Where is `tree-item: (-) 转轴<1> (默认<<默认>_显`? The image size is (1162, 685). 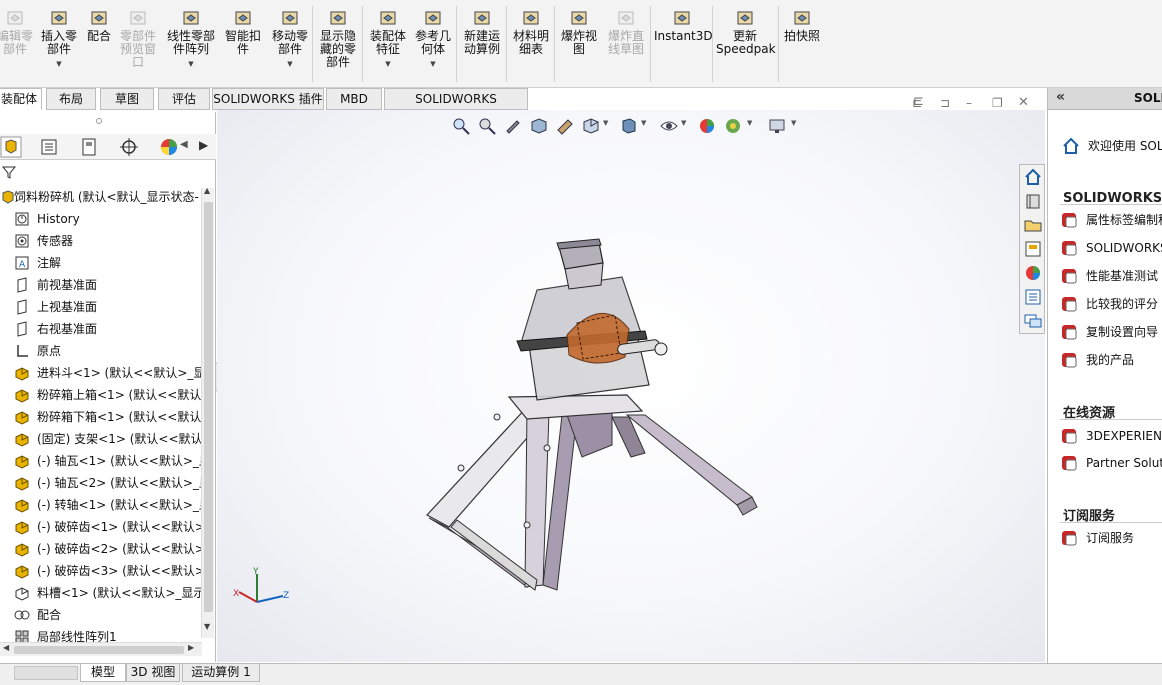
tree-item: (-) 转轴<1> (默认<<默认>_显 is located at coordinates (101, 505).